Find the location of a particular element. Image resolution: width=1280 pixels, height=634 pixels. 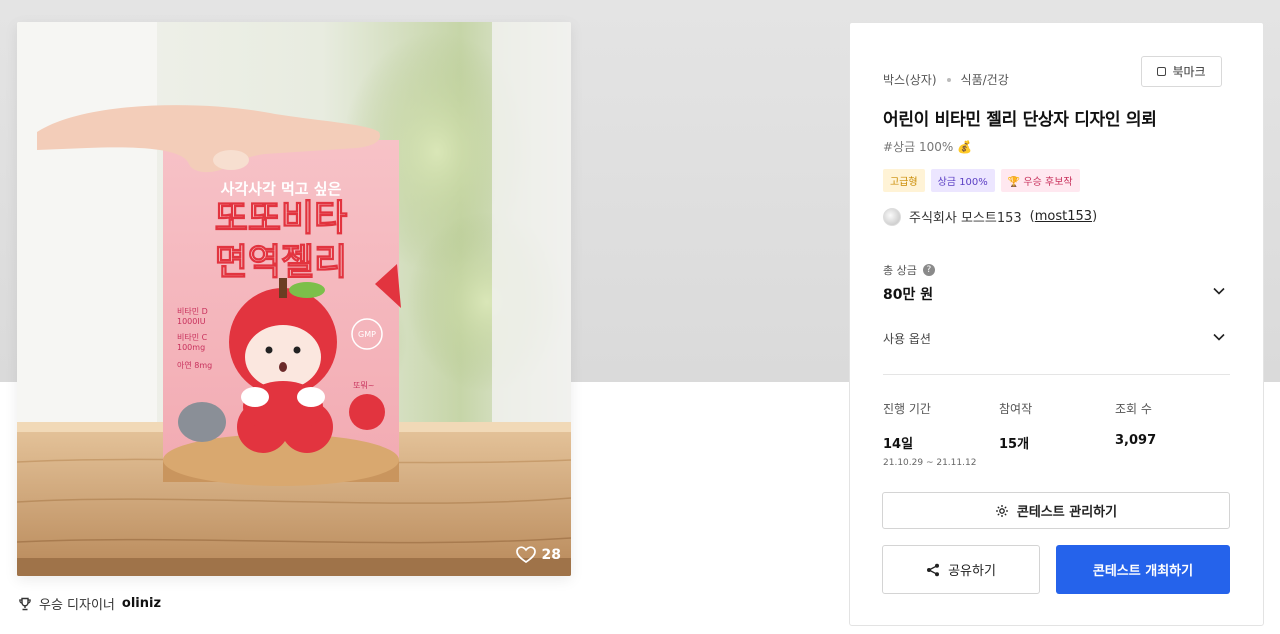

breadcrumb-subcategory: 식품/건강 is located at coordinates (985, 79).